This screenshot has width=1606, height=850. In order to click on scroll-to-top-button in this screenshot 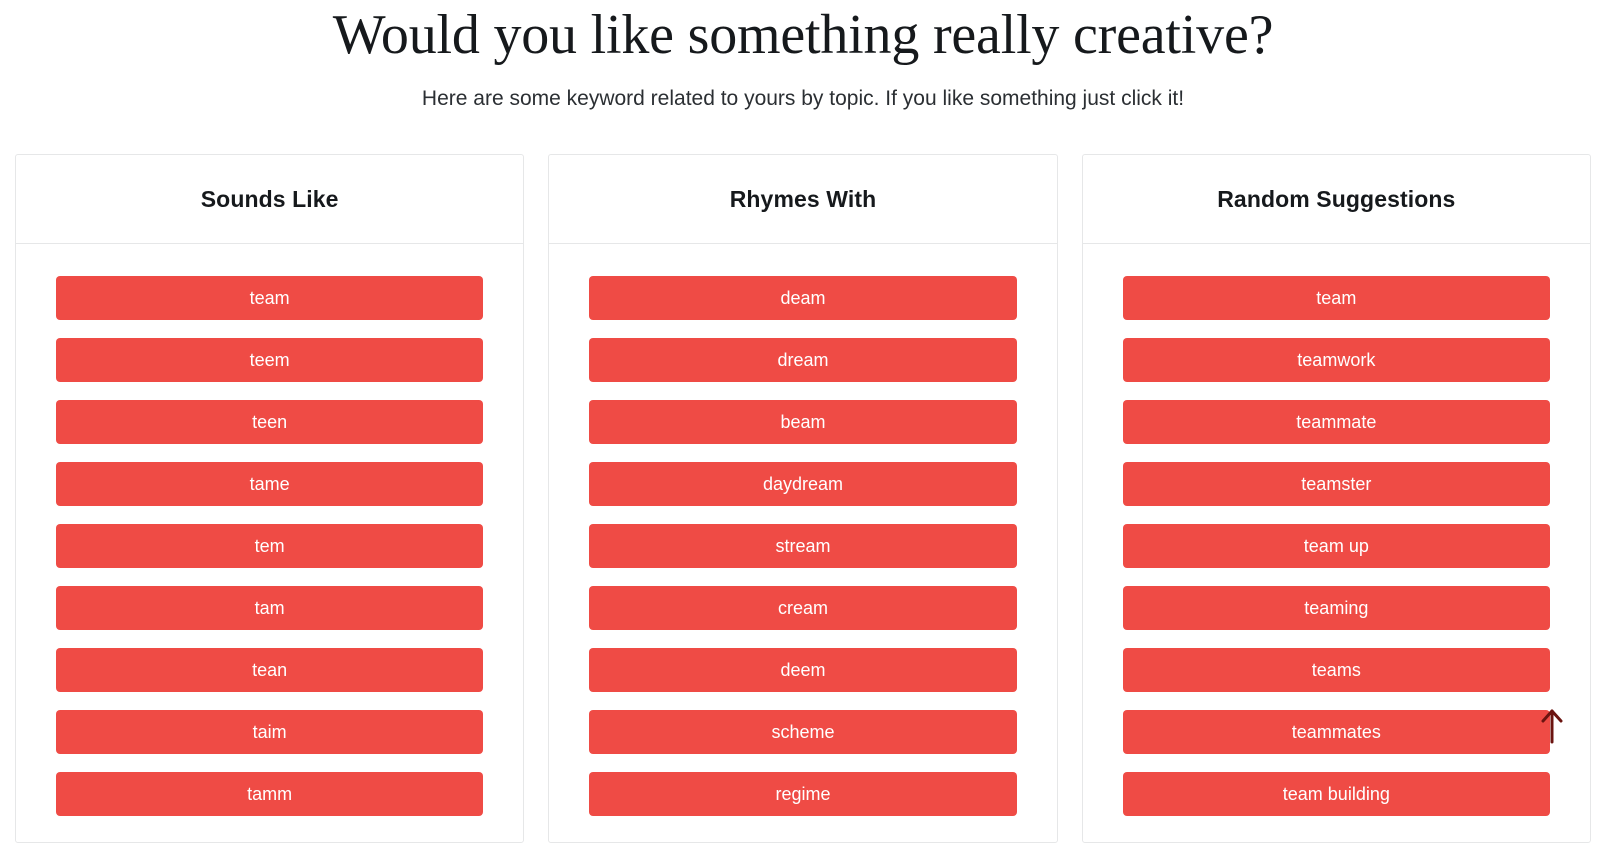, I will do `click(1552, 726)`.